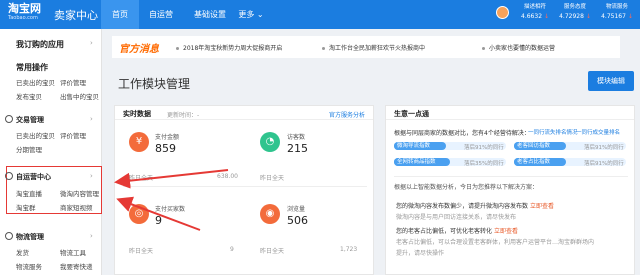 The width and height of the screenshot is (640, 275). Describe the element at coordinates (9, 236) in the screenshot. I see `logistics-icon` at that location.